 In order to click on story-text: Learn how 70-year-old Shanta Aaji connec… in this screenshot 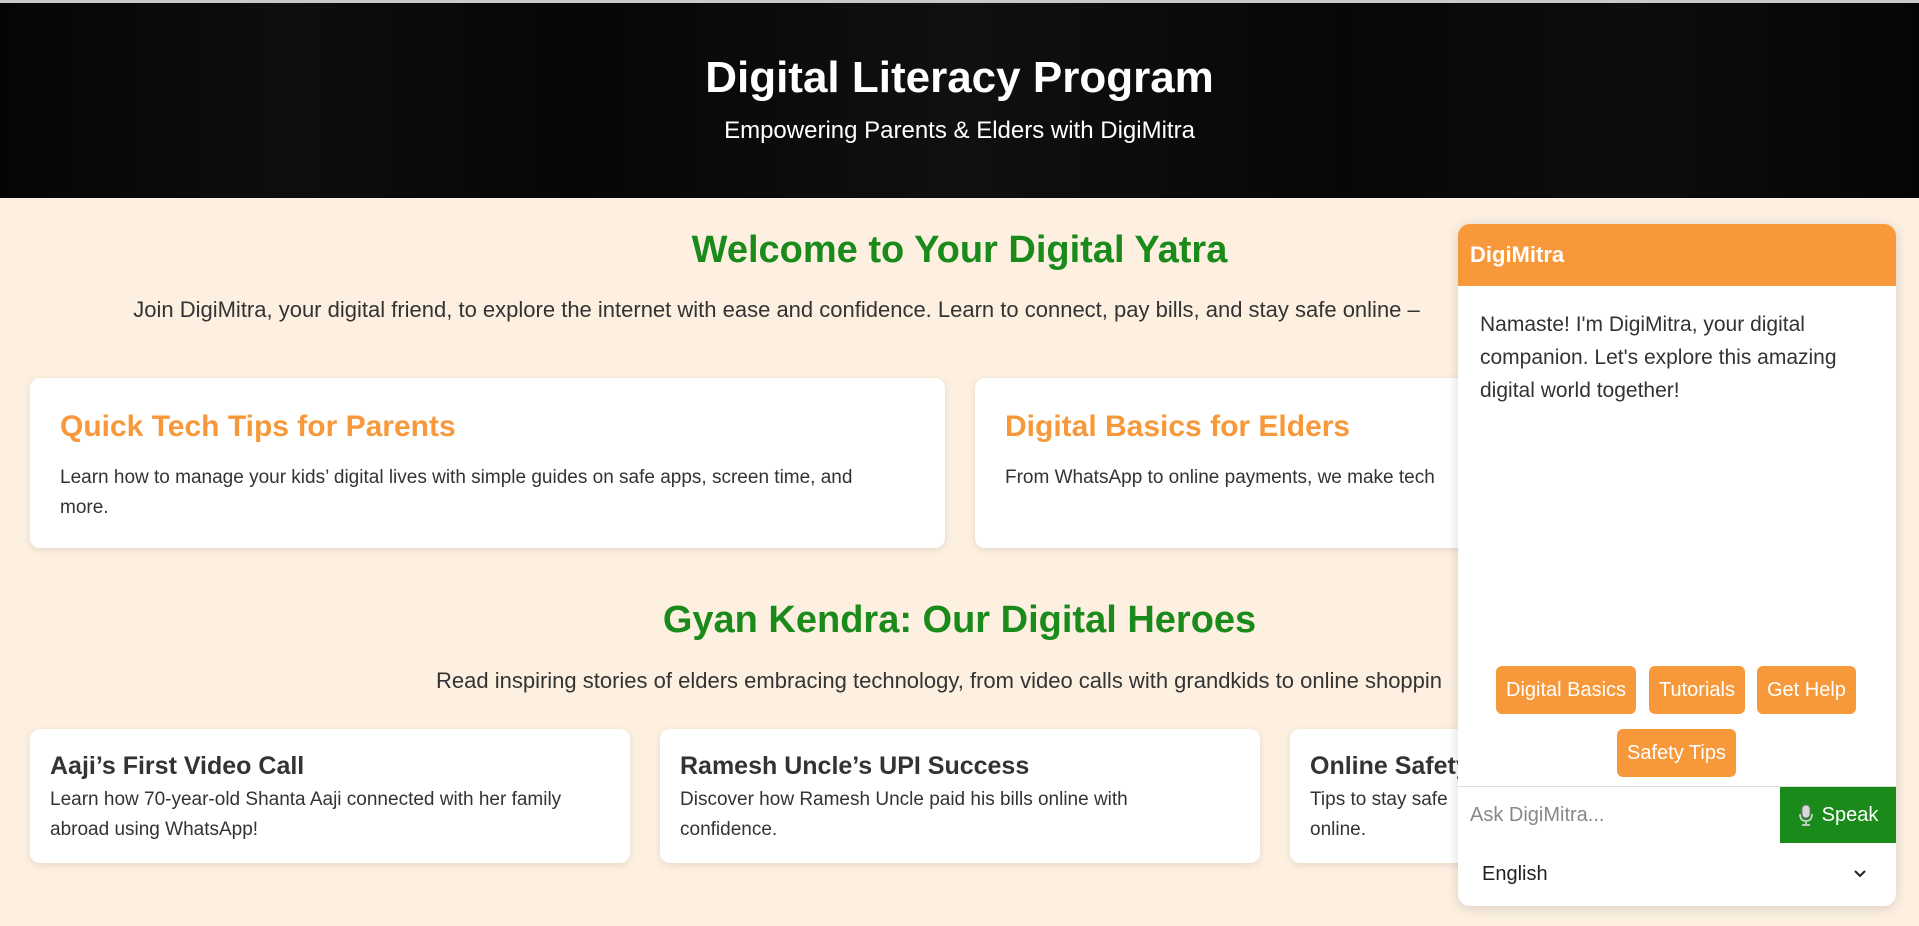, I will do `click(306, 814)`.